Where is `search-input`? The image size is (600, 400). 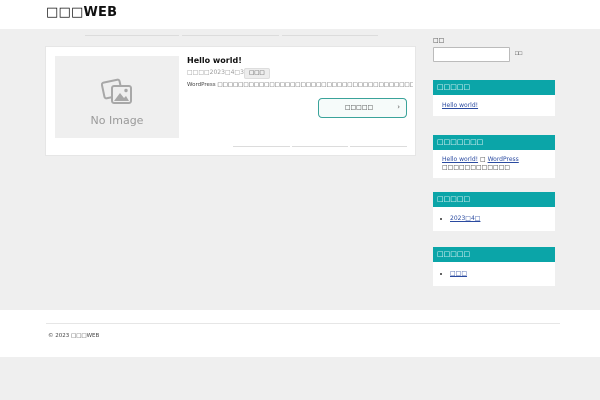
search-input is located at coordinates (471, 54).